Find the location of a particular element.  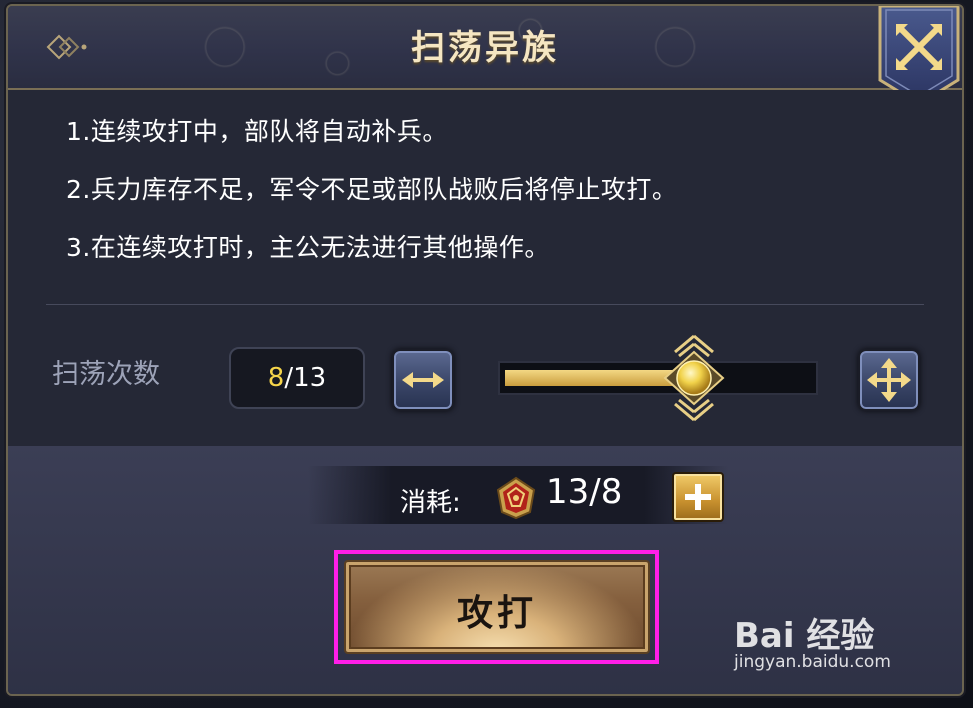

max-arrows-icon is located at coordinates (889, 380).